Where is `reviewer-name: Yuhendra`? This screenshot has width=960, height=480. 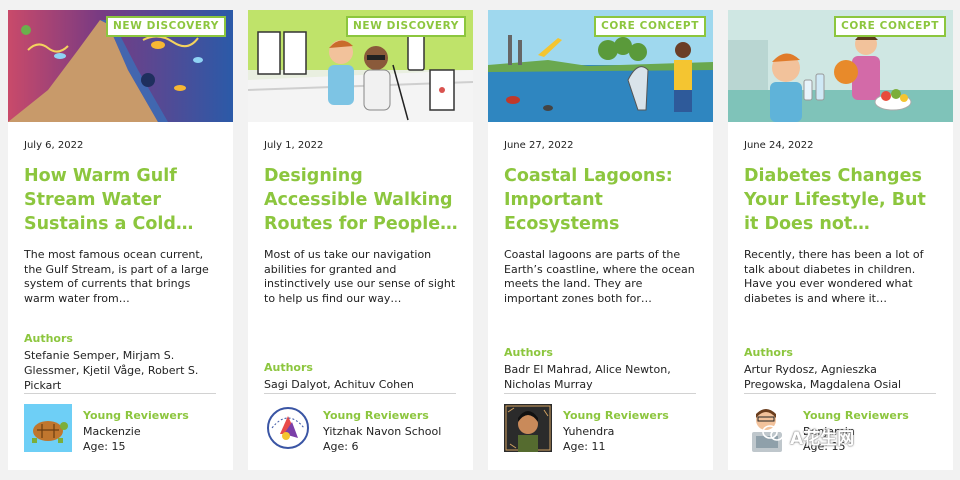 reviewer-name: Yuhendra is located at coordinates (589, 431).